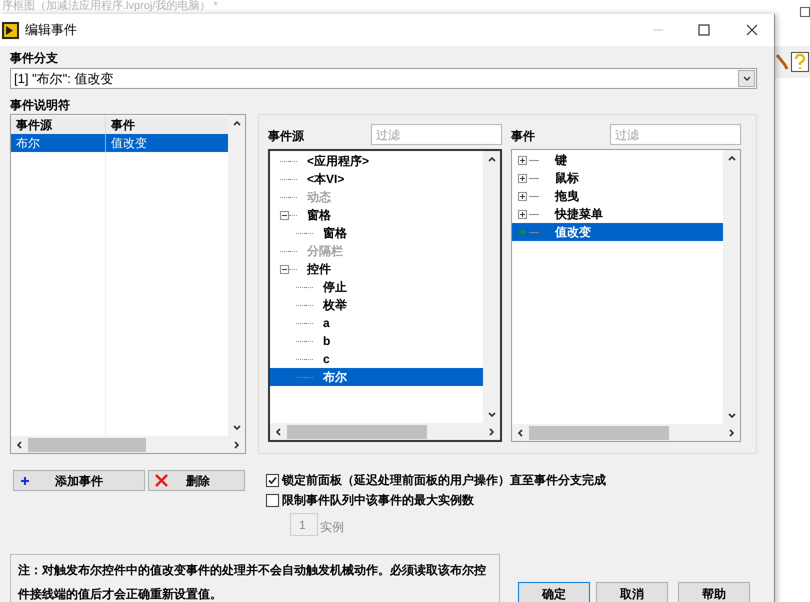 The height and width of the screenshot is (602, 810). Describe the element at coordinates (167, 125) in the screenshot. I see `column-header: 事件` at that location.